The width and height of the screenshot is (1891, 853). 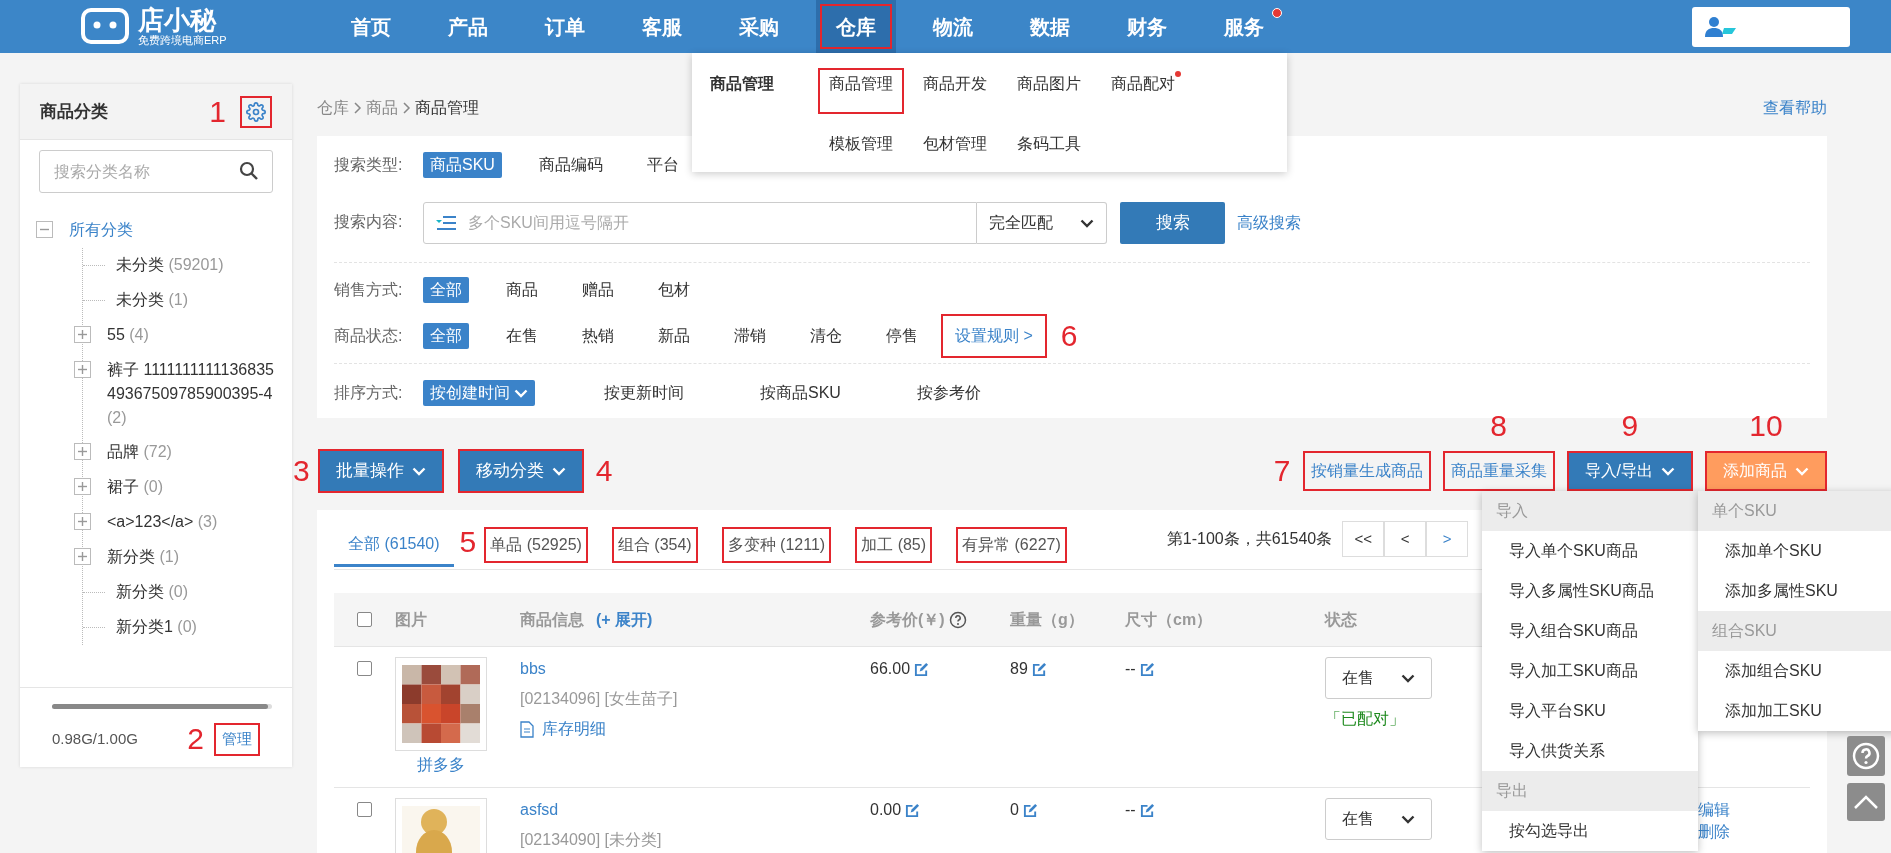 I want to click on collapse-icon, so click(x=44, y=229).